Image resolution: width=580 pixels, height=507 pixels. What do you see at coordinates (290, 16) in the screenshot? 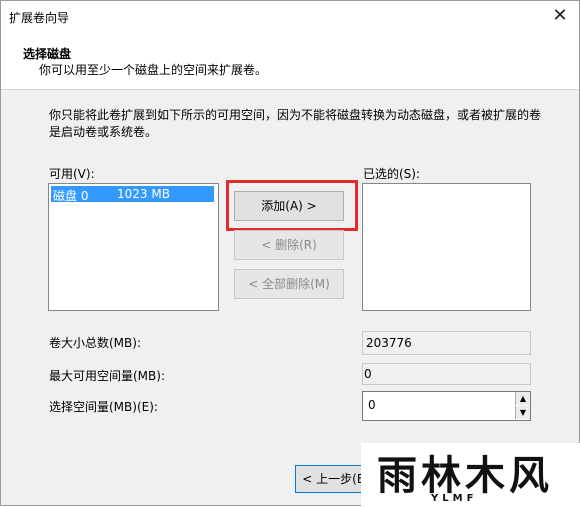
I see `title-bar: 扩展卷向导 ✕` at bounding box center [290, 16].